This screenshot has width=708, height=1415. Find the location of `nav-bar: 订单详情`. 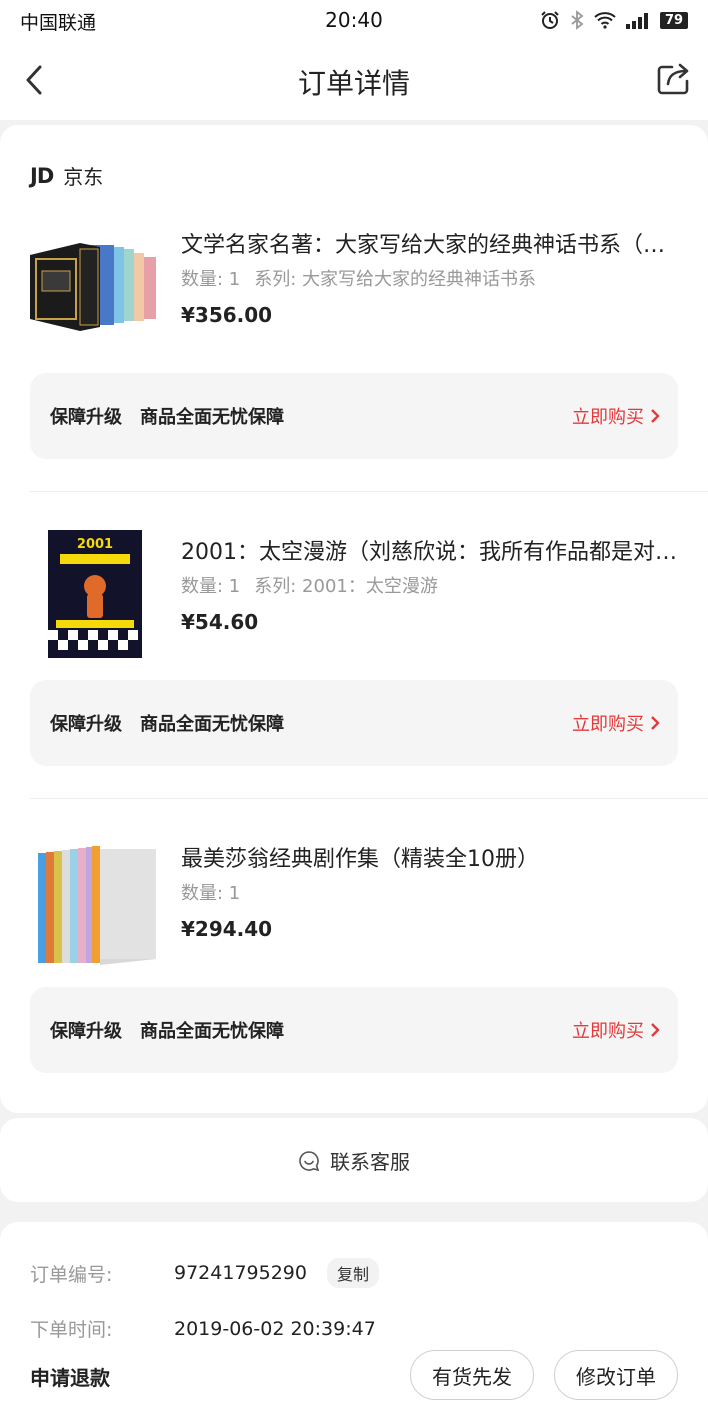

nav-bar: 订单详情 is located at coordinates (354, 80).